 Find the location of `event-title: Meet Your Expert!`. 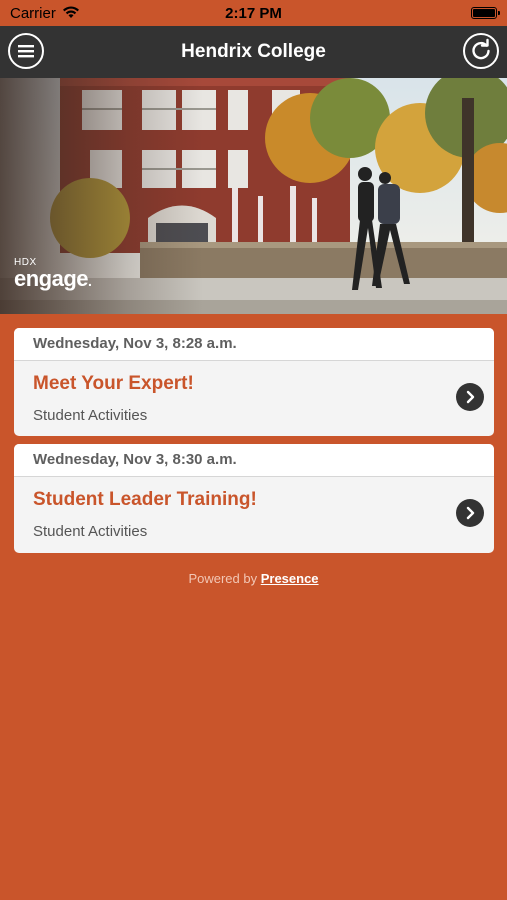

event-title: Meet Your Expert! is located at coordinates (113, 383).